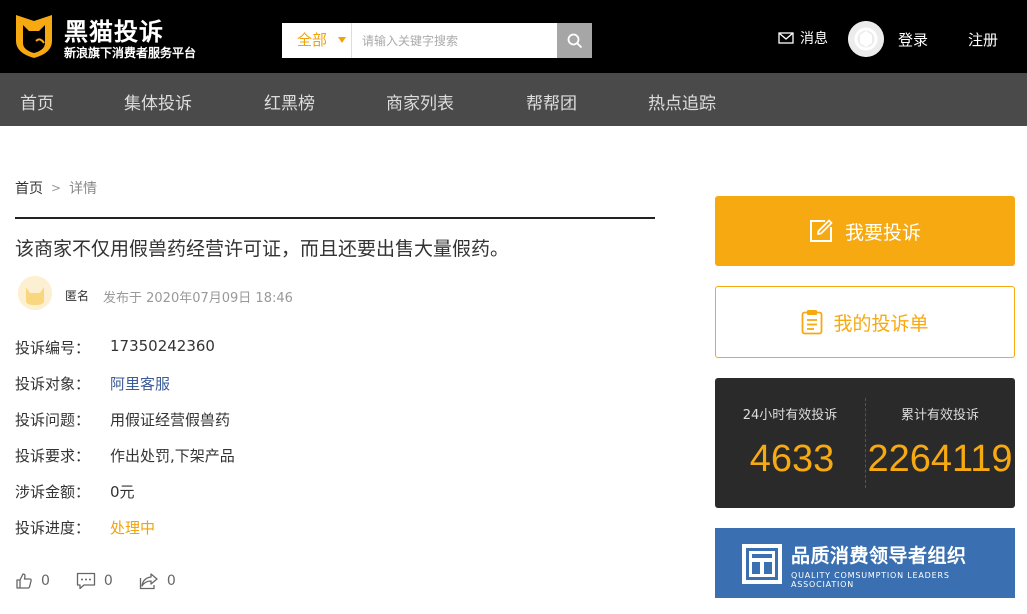 The height and width of the screenshot is (614, 1027). Describe the element at coordinates (77, 296) in the screenshot. I see `author-name: 匿名` at that location.